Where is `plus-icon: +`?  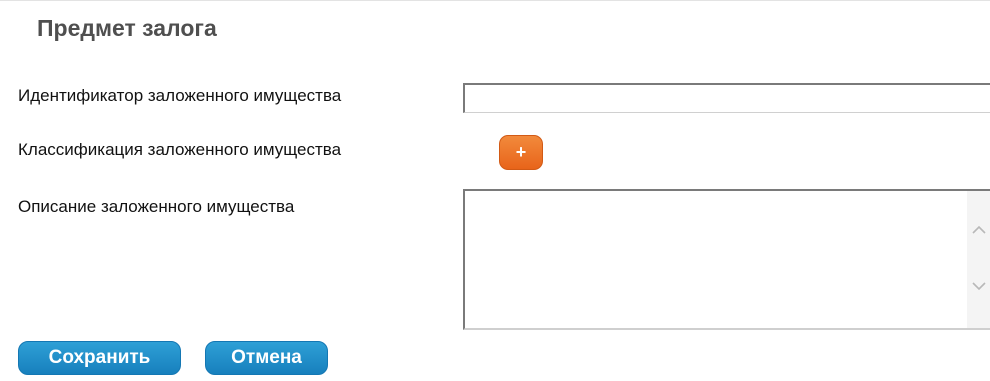 plus-icon: + is located at coordinates (521, 151).